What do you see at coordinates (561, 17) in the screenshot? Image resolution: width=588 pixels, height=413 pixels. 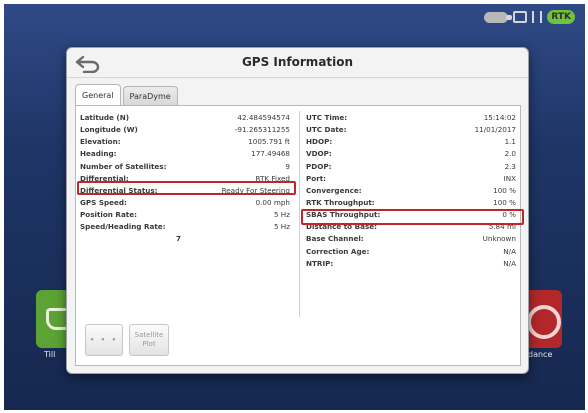 I see `gps-status-icon: RTK` at bounding box center [561, 17].